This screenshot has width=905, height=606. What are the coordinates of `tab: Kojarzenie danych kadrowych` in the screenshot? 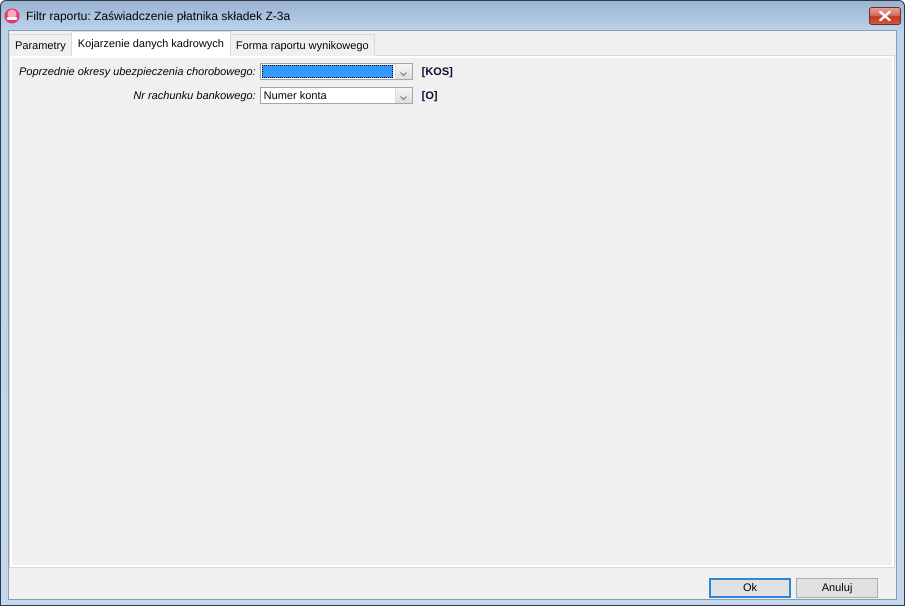 It's located at (150, 43).